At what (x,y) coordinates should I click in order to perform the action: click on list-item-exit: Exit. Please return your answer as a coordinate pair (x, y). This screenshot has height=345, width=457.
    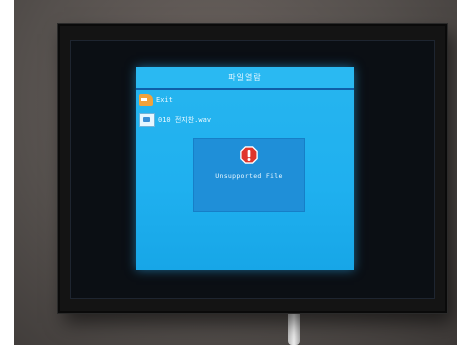
    Looking at the image, I should click on (156, 100).